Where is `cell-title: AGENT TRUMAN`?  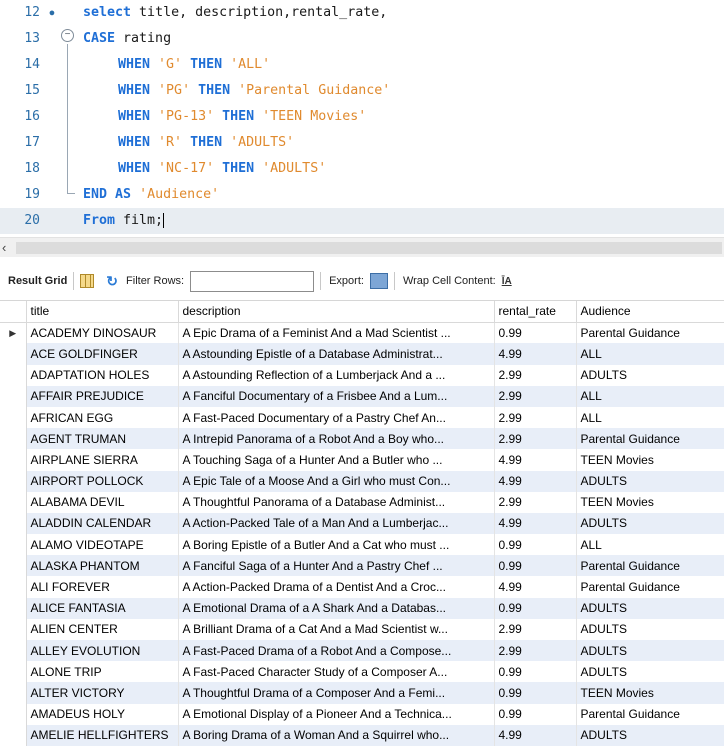 cell-title: AGENT TRUMAN is located at coordinates (102, 439).